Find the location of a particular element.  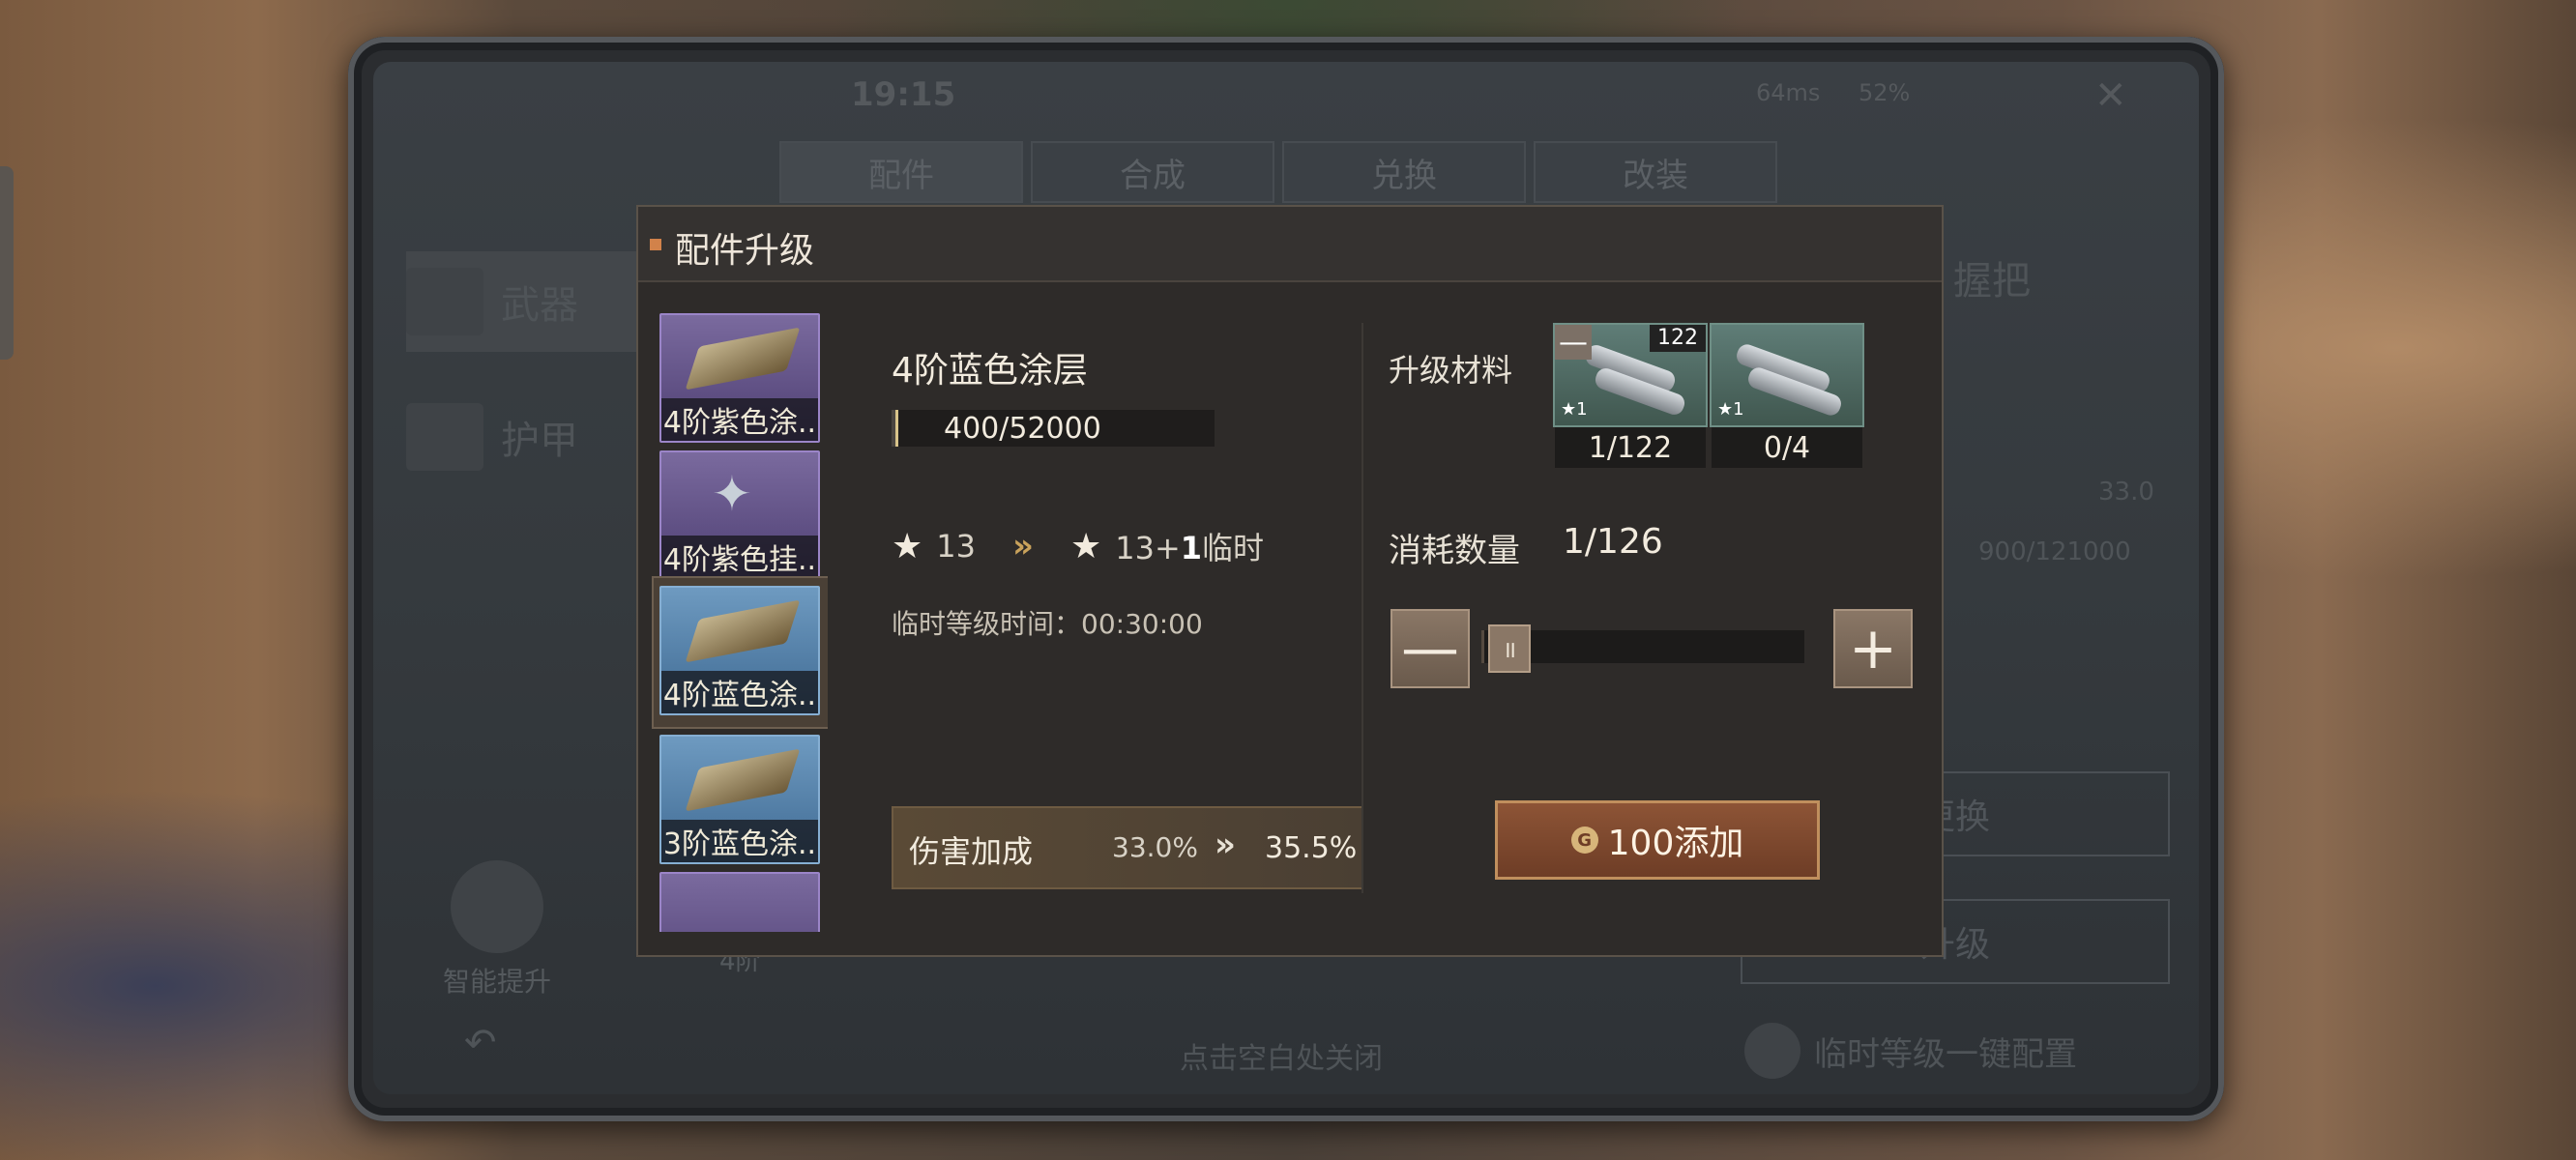

damage-to: 35.5% is located at coordinates (1311, 848).